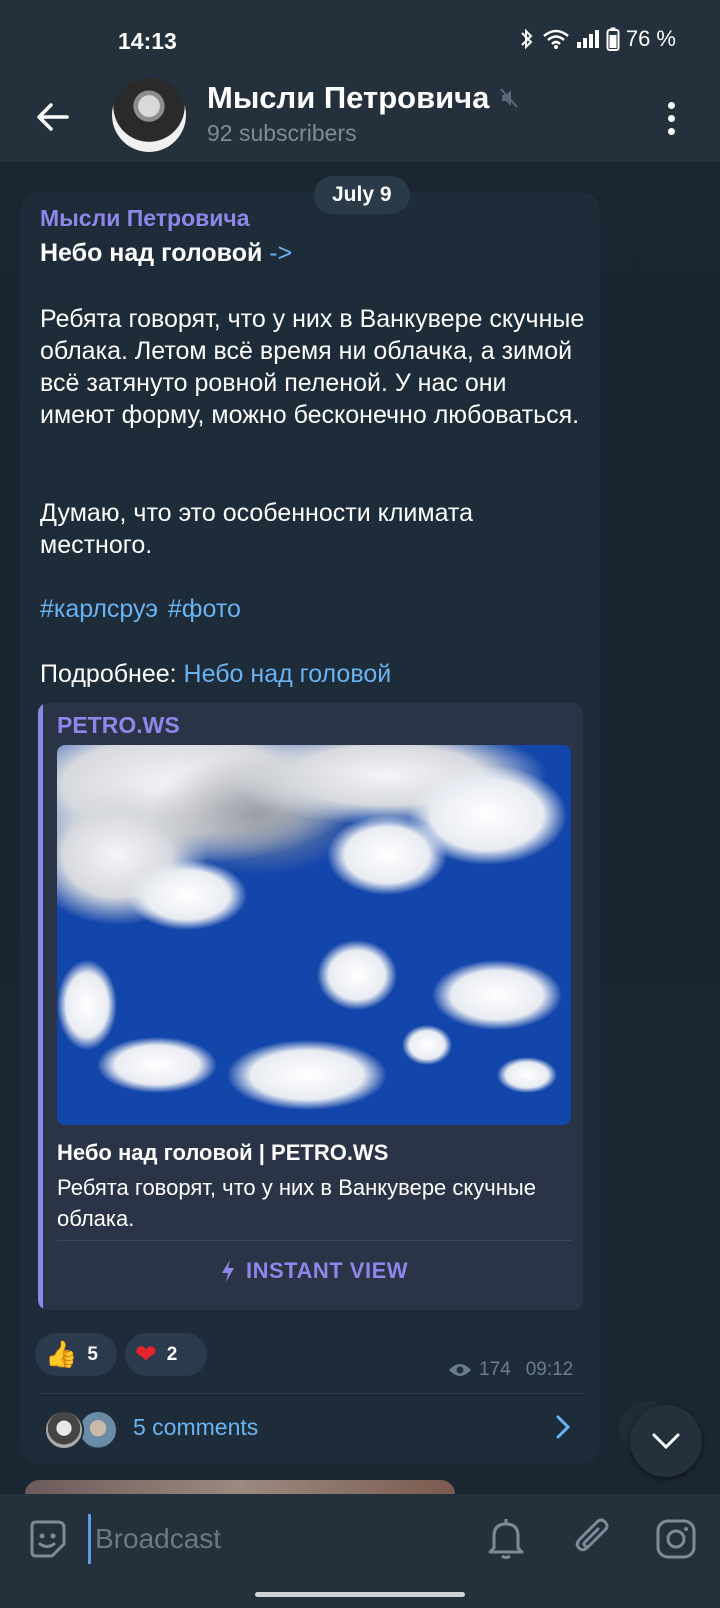 The width and height of the screenshot is (720, 1608). What do you see at coordinates (223, 1152) in the screenshot?
I see `preview-title: Небо над головой | PETRO.WS` at bounding box center [223, 1152].